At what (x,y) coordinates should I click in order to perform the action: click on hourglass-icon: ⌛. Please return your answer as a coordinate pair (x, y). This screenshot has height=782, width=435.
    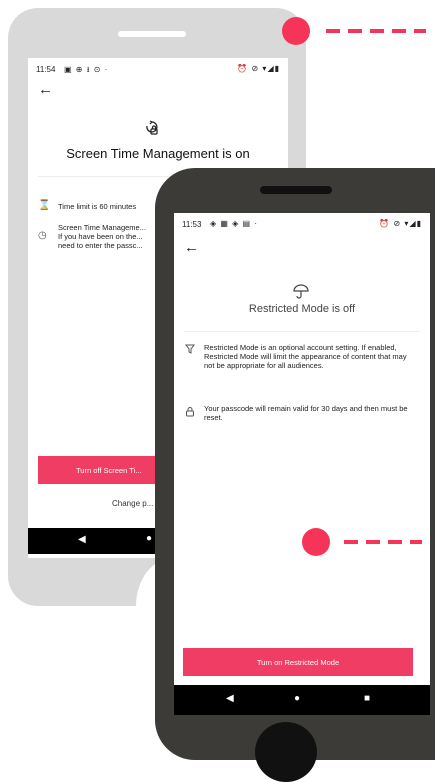
    Looking at the image, I should click on (44, 205).